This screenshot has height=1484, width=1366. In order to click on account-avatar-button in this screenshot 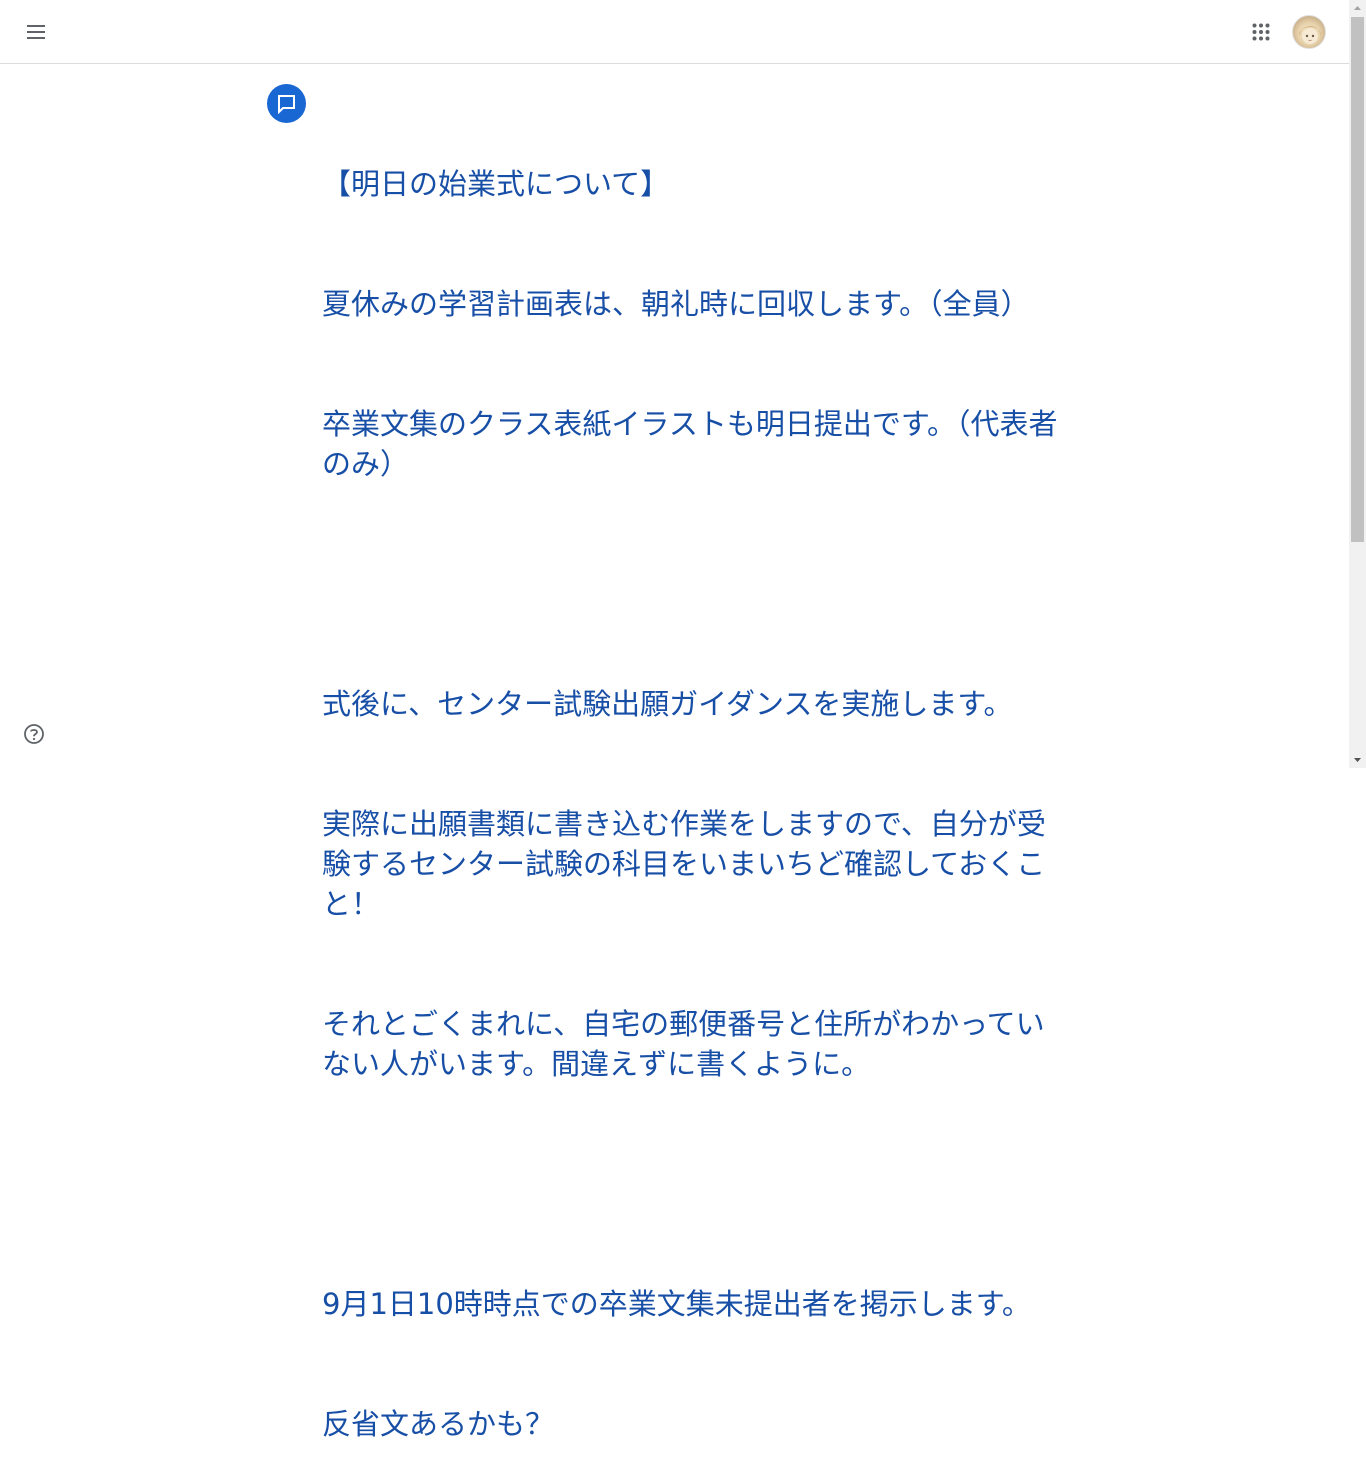, I will do `click(1309, 32)`.